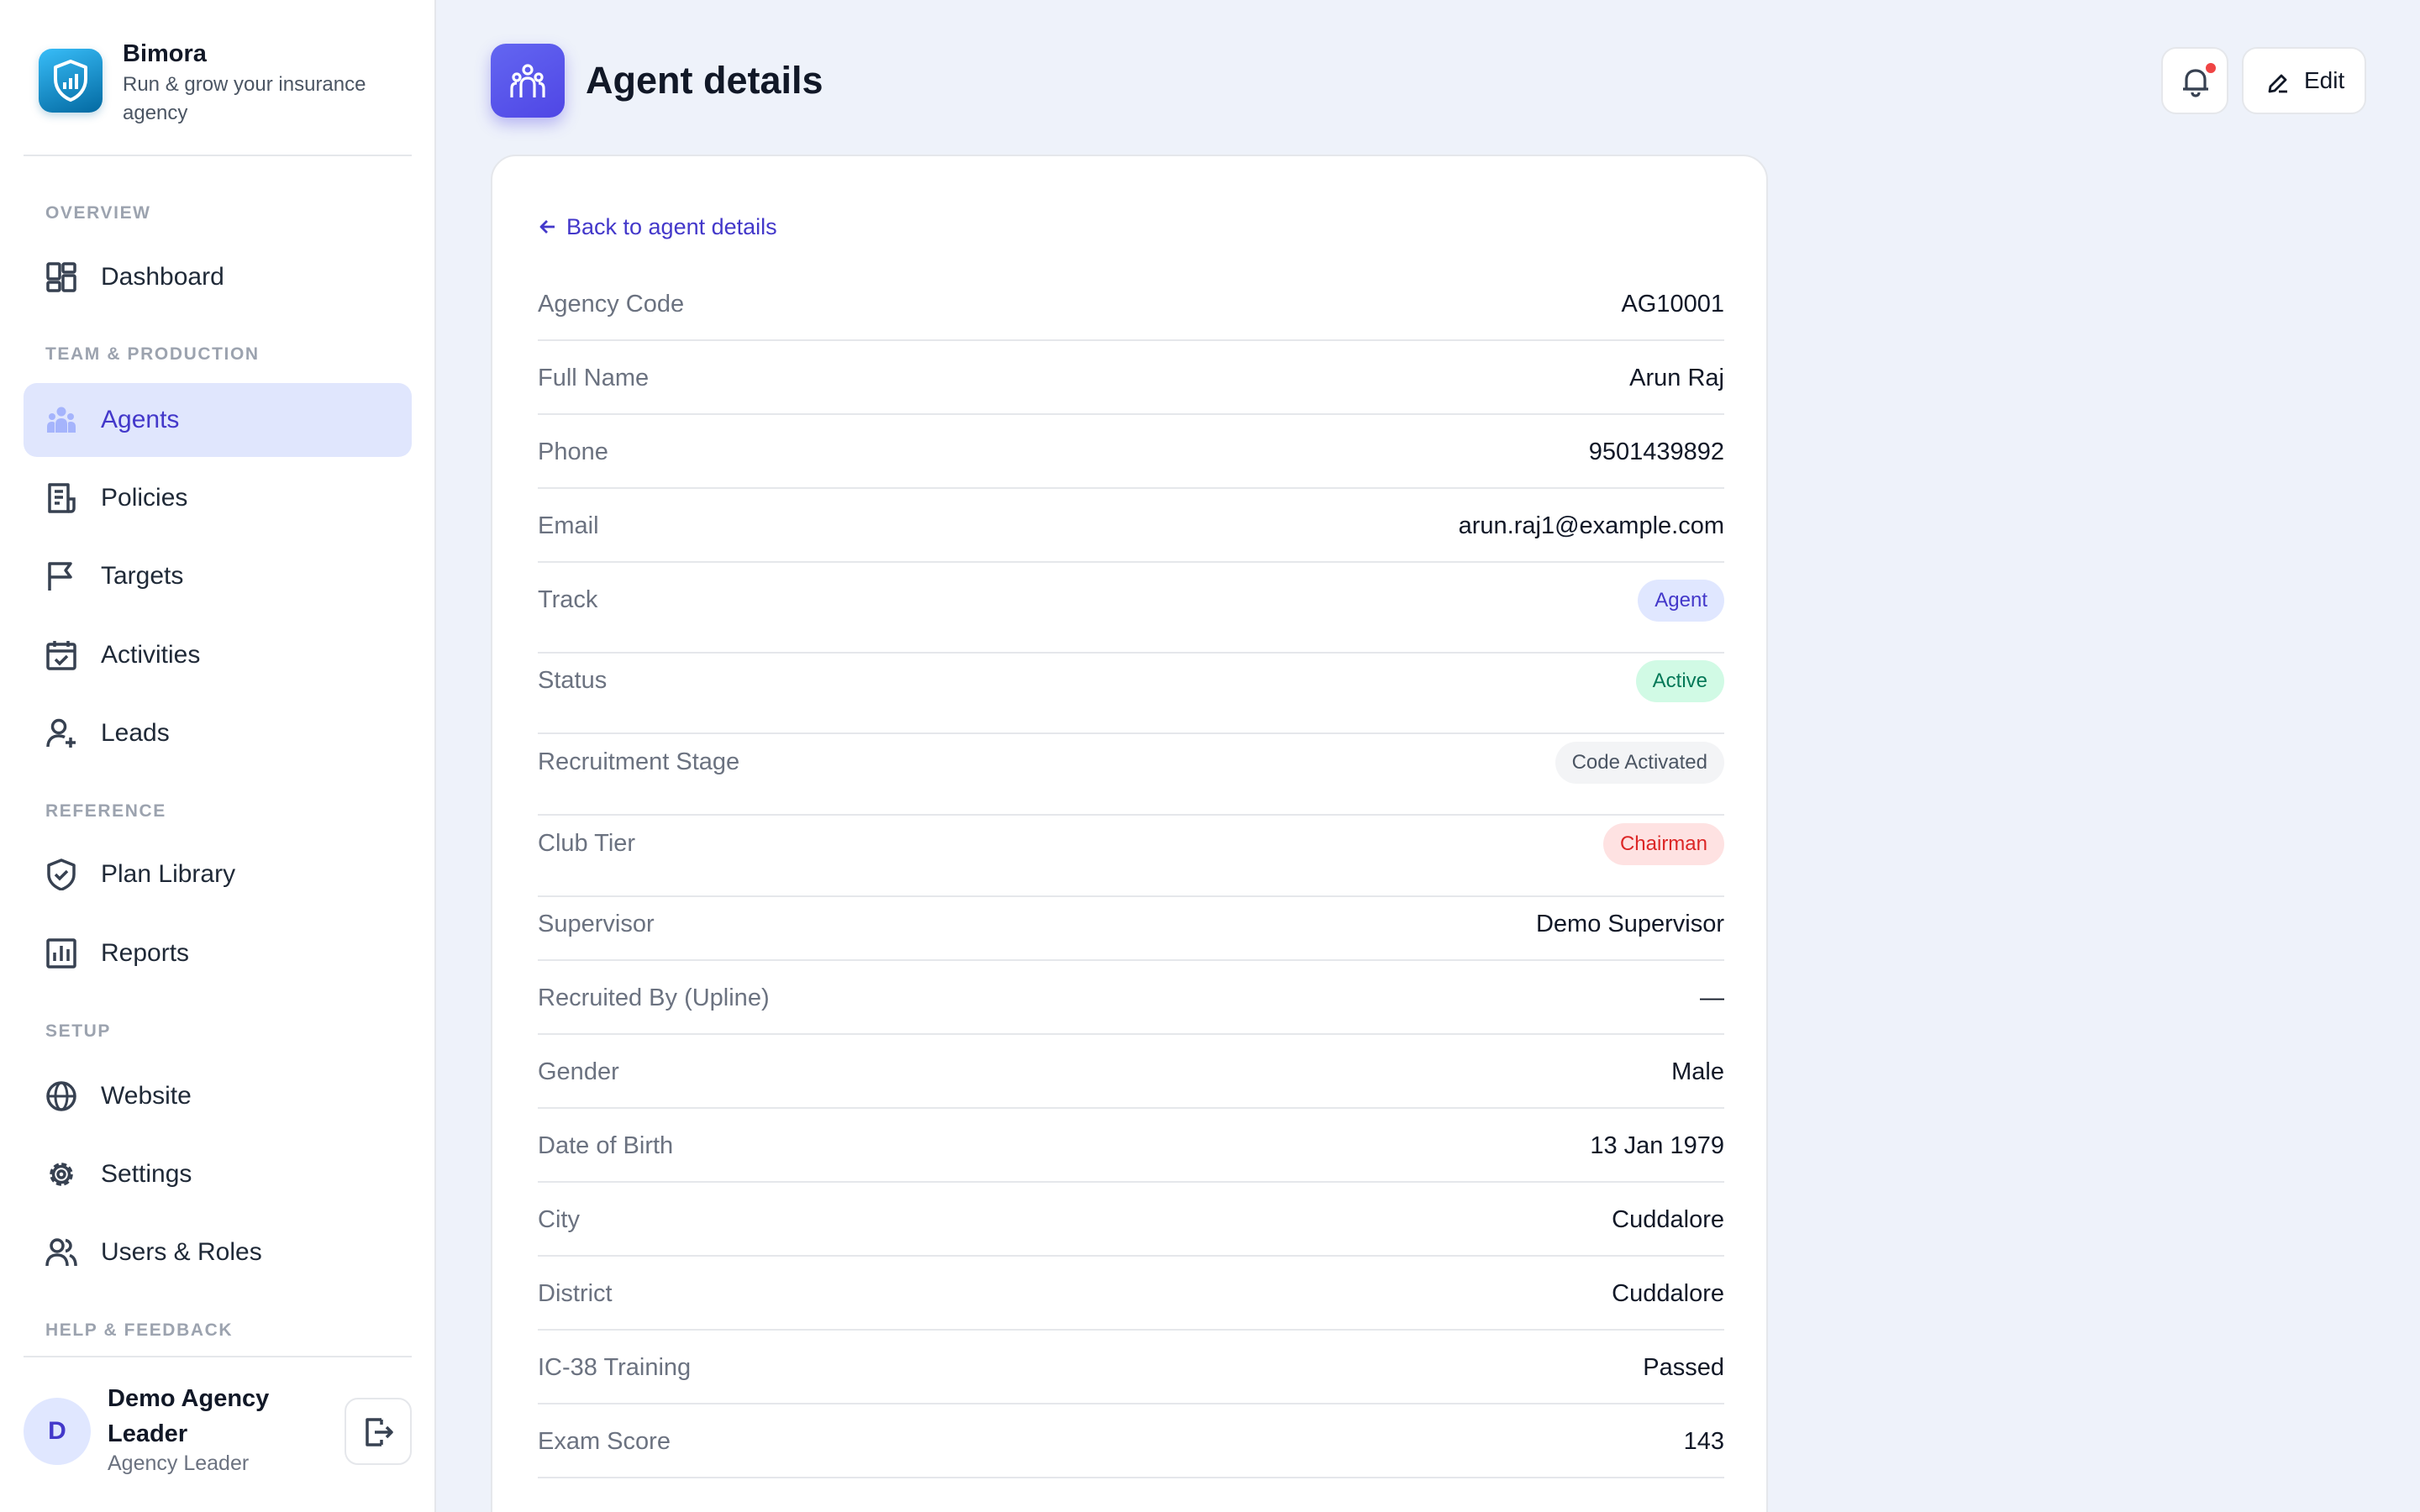 The height and width of the screenshot is (1512, 2420). I want to click on row-value: Demo Supervisor, so click(1629, 924).